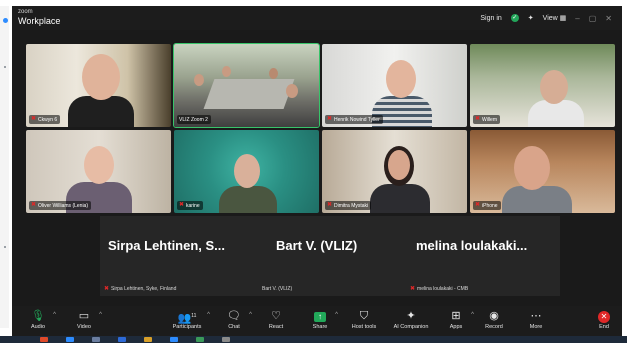  What do you see at coordinates (98, 171) in the screenshot?
I see `video-tile: ✖ Oliver Williams (Lenia)` at bounding box center [98, 171].